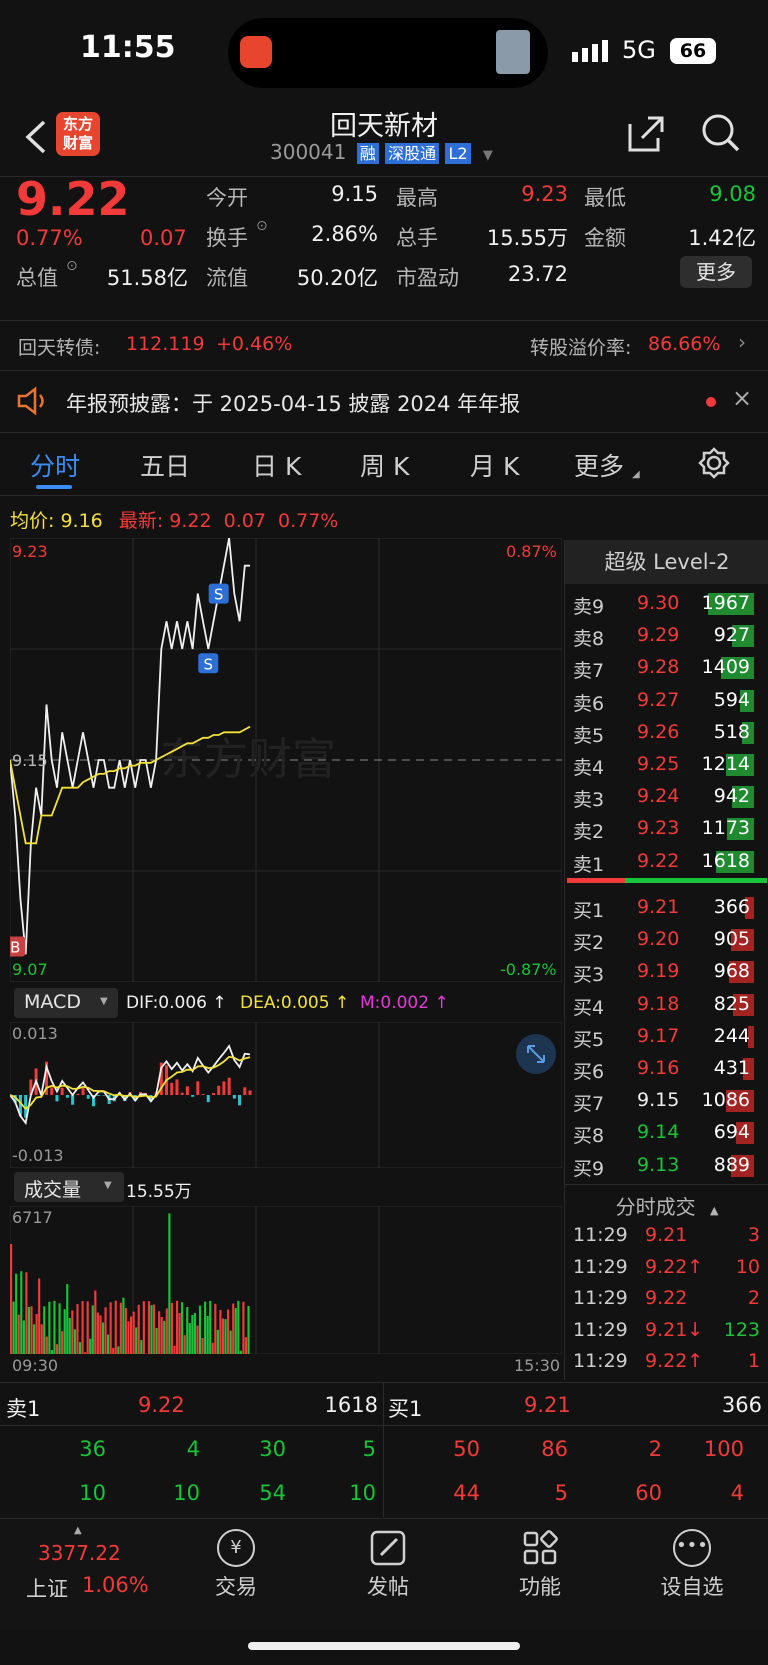  What do you see at coordinates (30, 760) in the screenshot?
I see `y-mid-label: 9.15` at bounding box center [30, 760].